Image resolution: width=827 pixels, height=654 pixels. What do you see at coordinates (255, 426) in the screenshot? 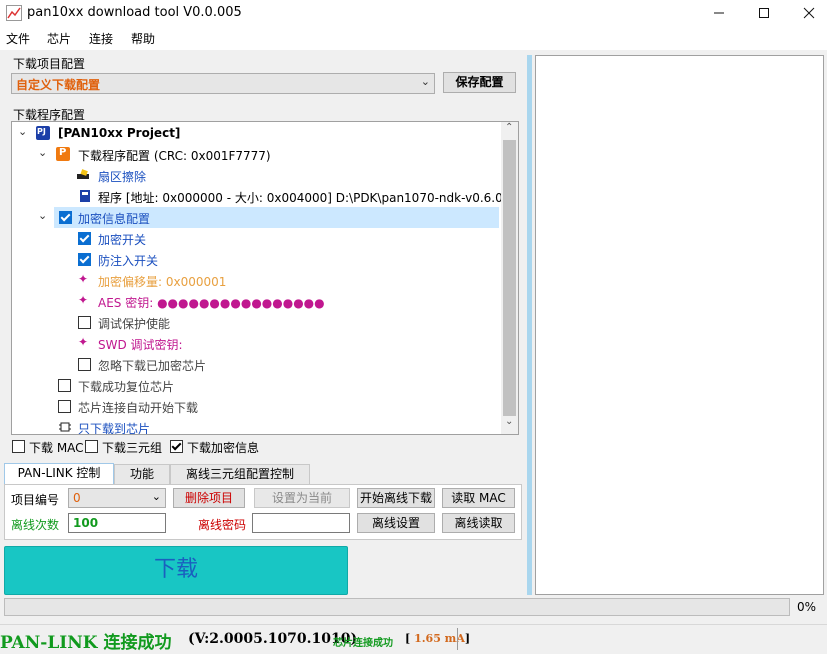
I see `tree-node-download-only: 只下载到芯片` at bounding box center [255, 426].